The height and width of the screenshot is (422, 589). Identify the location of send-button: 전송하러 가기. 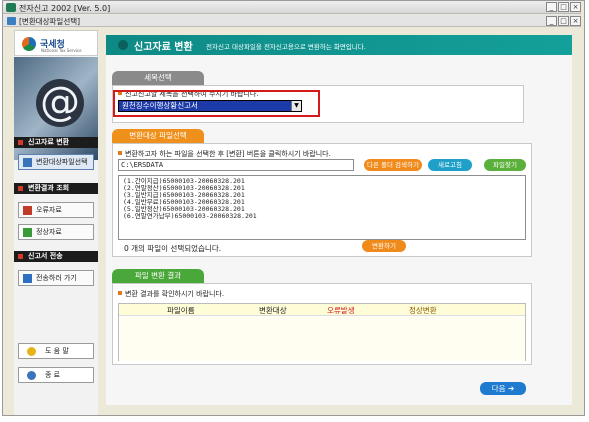
(56, 278).